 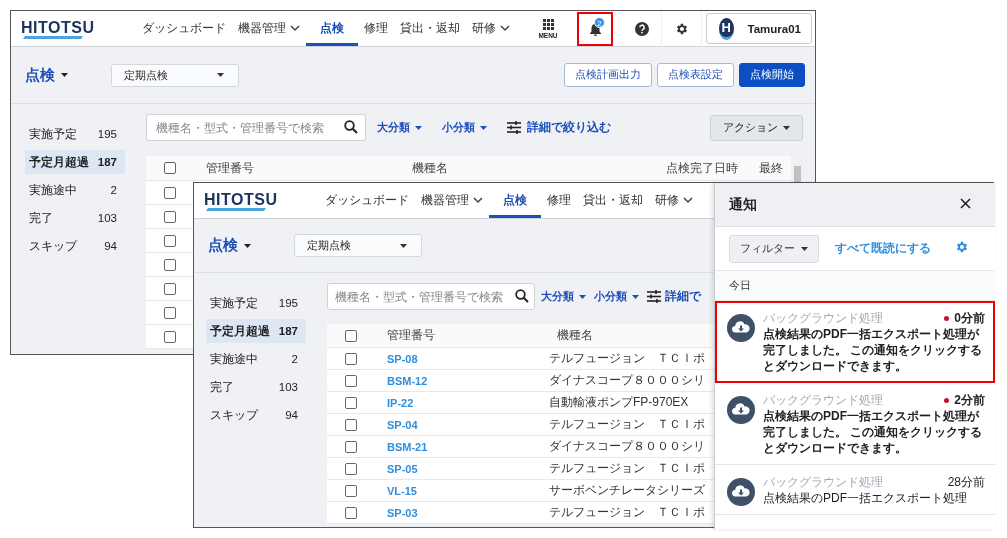 What do you see at coordinates (873, 350) in the screenshot?
I see `notification-message: 点検結果のPDF一括エクスポート処理が完了しました。 この通知をクリックするとダウンロードできます。` at bounding box center [873, 350].